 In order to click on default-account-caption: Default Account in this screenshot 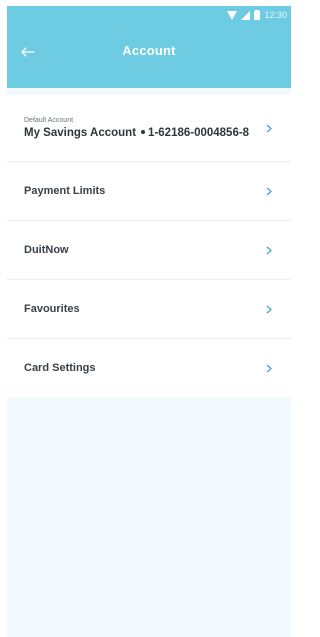, I will do `click(49, 120)`.